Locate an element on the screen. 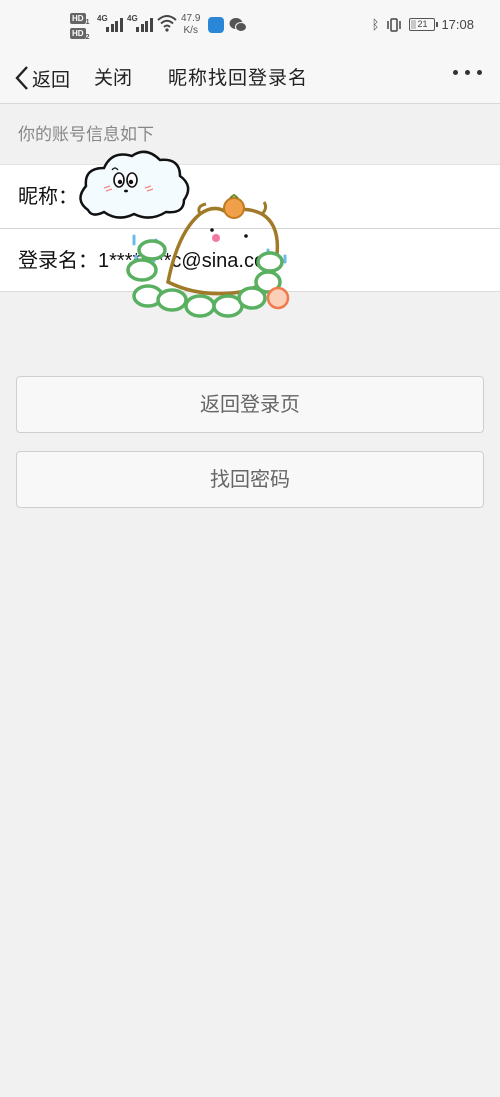 This screenshot has width=500, height=1097. back-label: 返回 is located at coordinates (51, 79).